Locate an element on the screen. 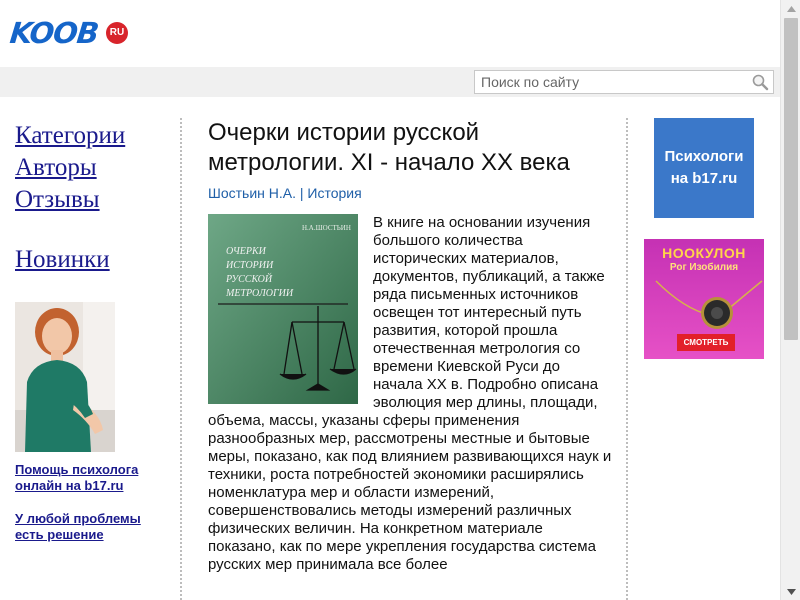  author-link: Шостьин Н.А. is located at coordinates (252, 193).